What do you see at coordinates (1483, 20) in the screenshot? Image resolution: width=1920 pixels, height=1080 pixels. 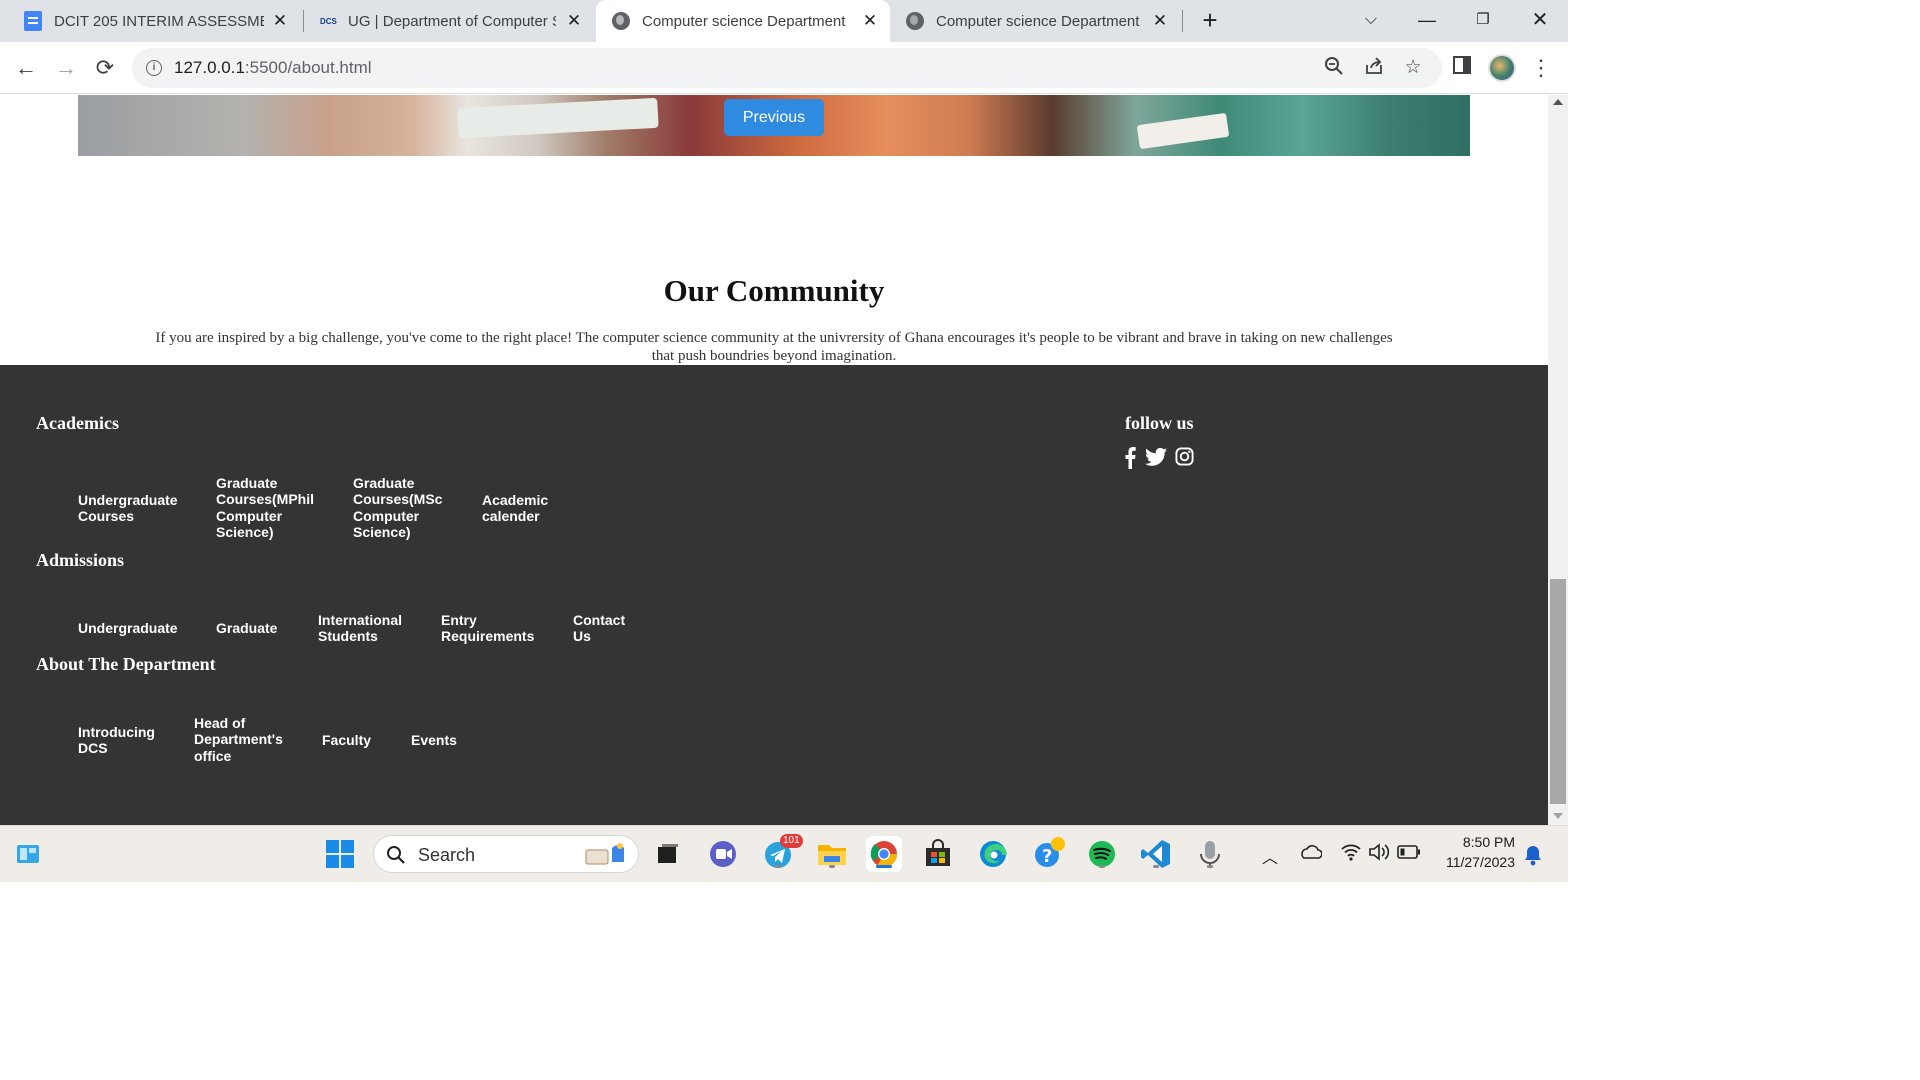 I see `restore-button: ❐` at bounding box center [1483, 20].